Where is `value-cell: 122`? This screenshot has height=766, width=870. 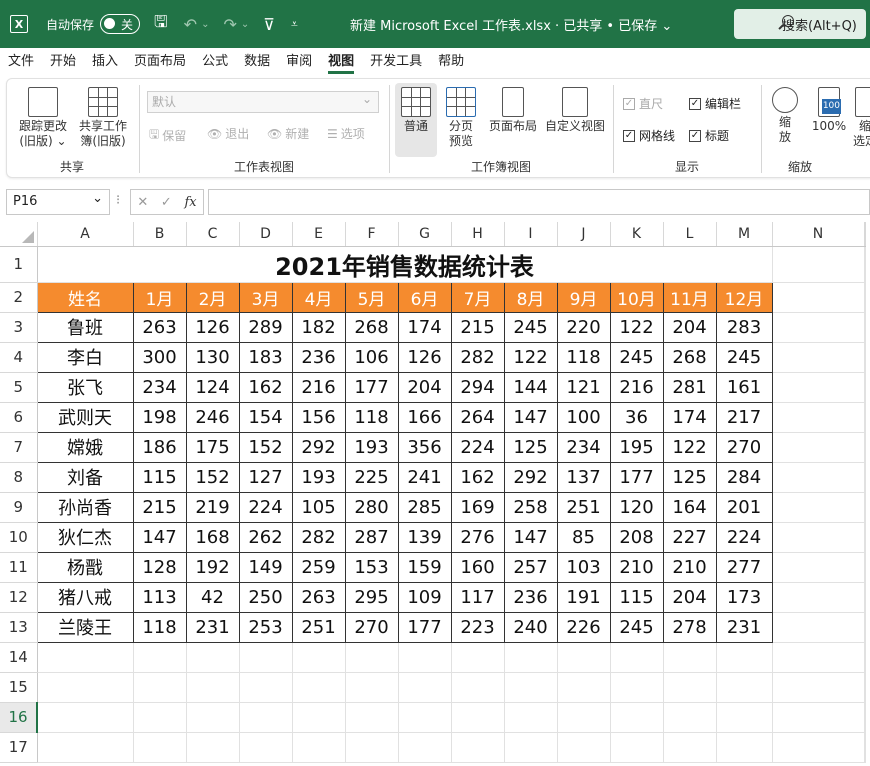
value-cell: 122 is located at coordinates (636, 327).